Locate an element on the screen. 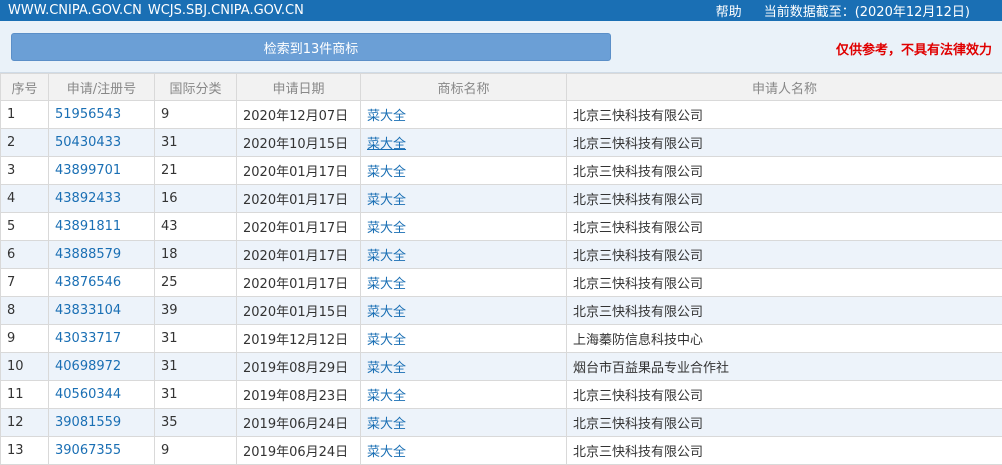  cell-reg-no-link: 43891811 is located at coordinates (101, 226).